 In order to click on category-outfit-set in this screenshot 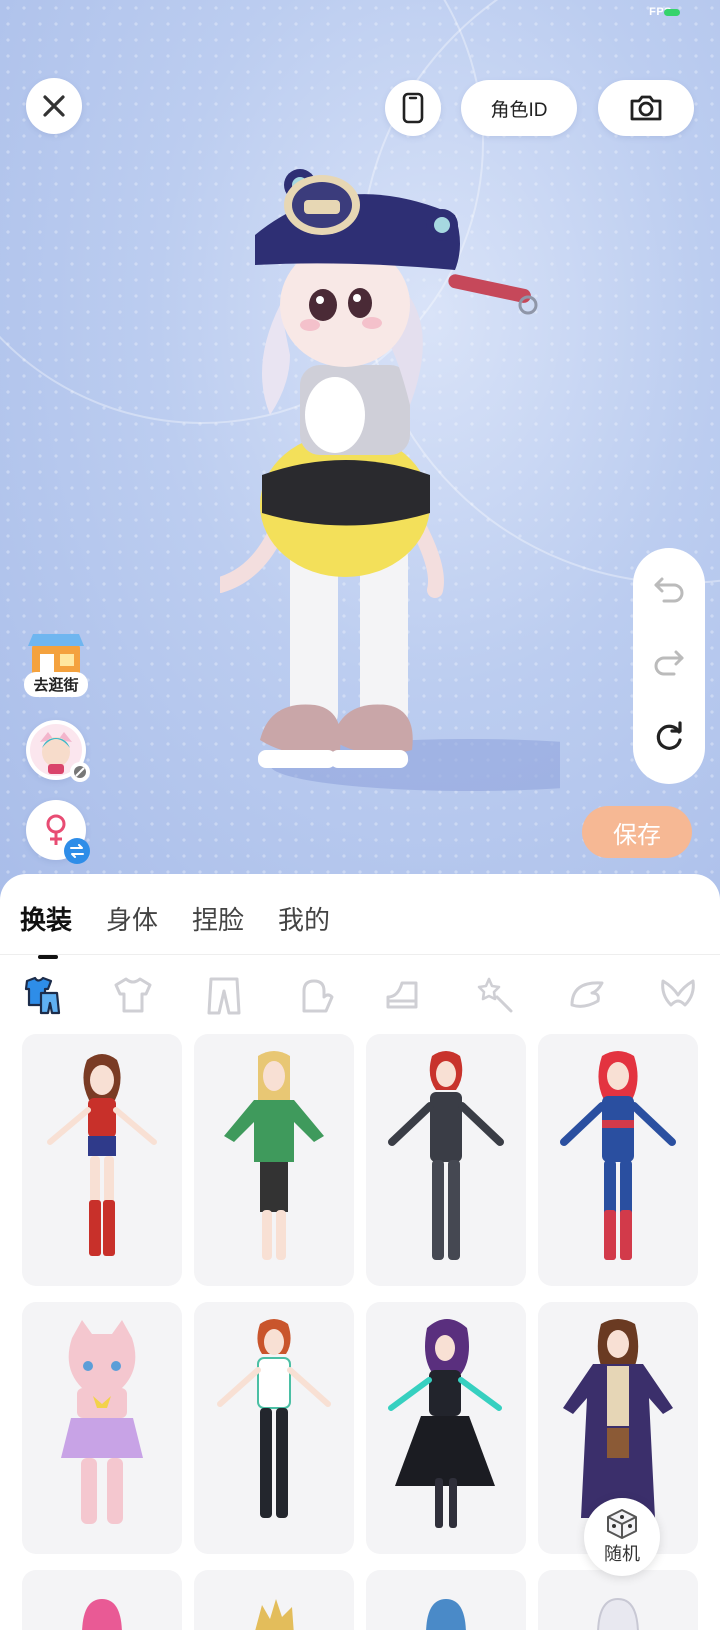, I will do `click(42, 995)`.